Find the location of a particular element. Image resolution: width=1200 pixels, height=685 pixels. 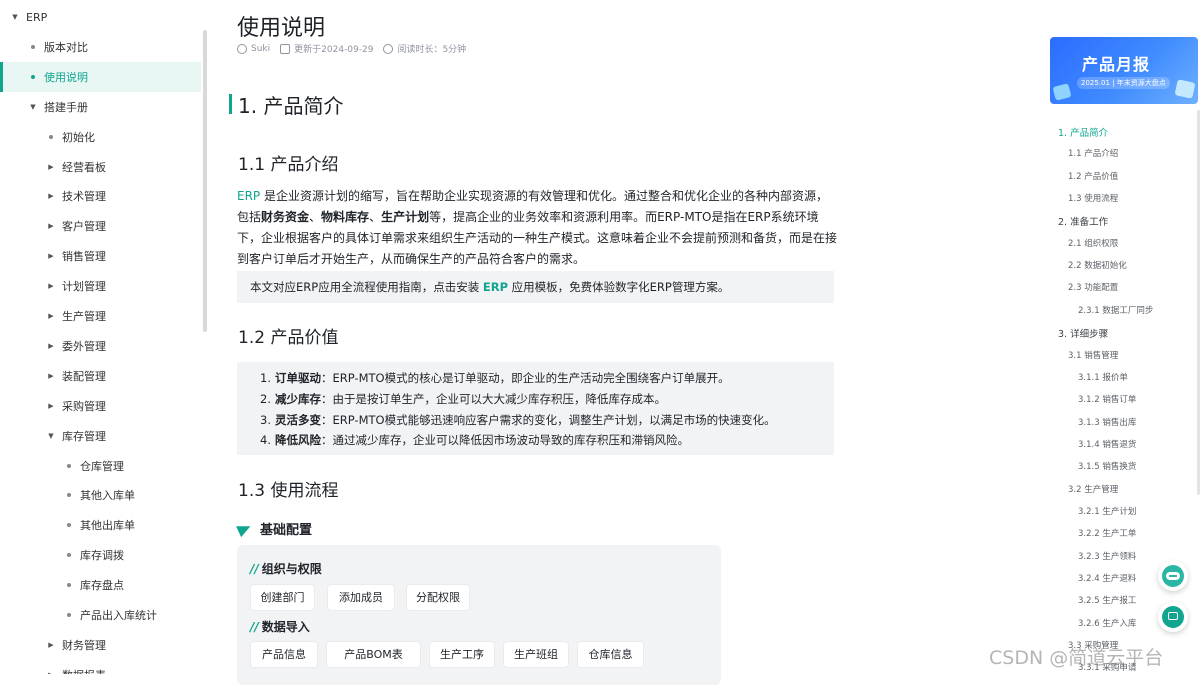

page-title: 使用说明 is located at coordinates (281, 28).